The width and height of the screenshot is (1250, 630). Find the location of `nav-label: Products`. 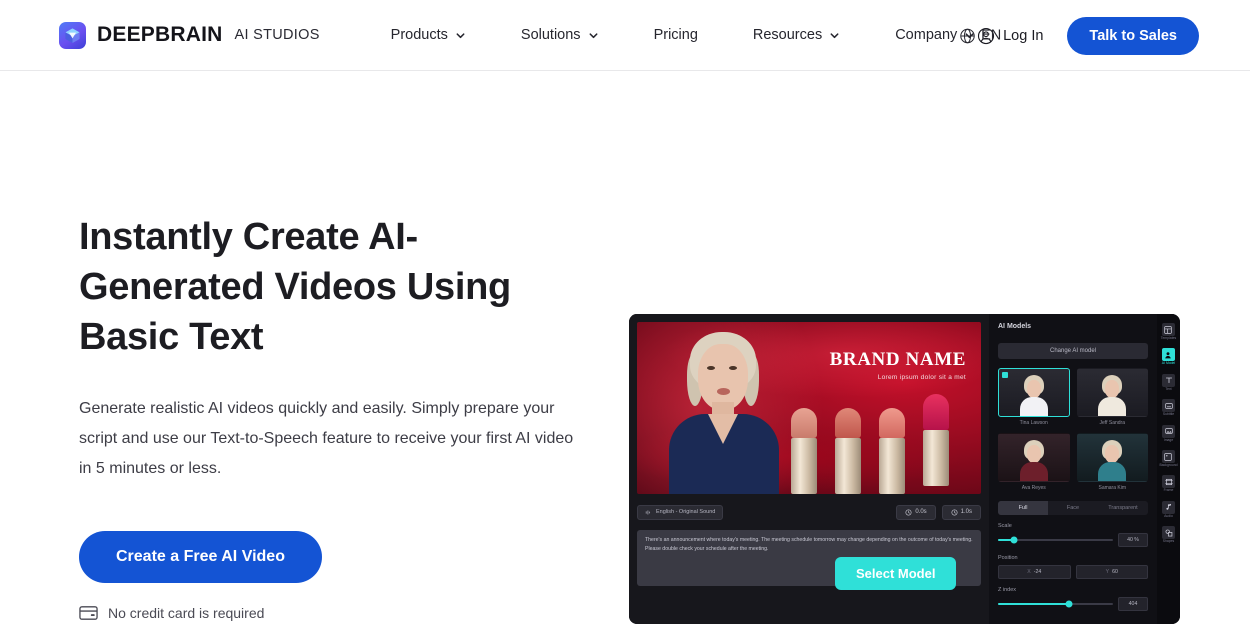

nav-label: Products is located at coordinates (419, 35).